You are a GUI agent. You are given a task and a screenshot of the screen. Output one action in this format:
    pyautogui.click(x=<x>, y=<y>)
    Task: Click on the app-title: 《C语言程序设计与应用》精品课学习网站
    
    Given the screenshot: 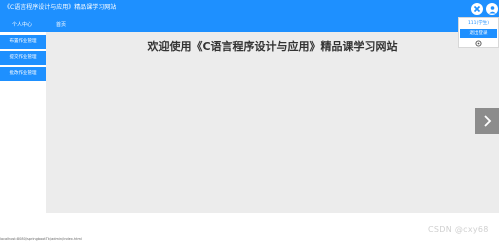 What is the action you would take?
    pyautogui.click(x=60, y=7)
    